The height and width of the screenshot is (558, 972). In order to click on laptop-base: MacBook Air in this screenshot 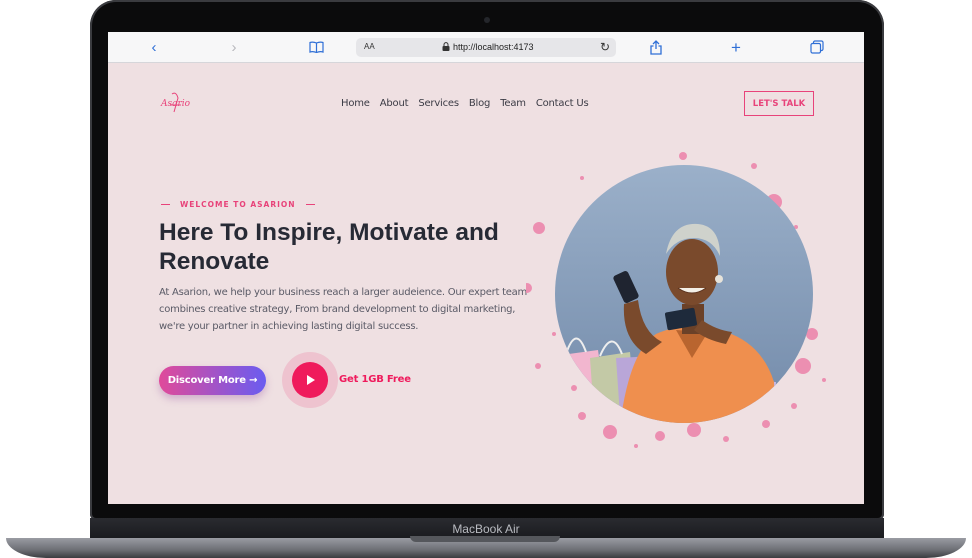, I will do `click(486, 538)`.